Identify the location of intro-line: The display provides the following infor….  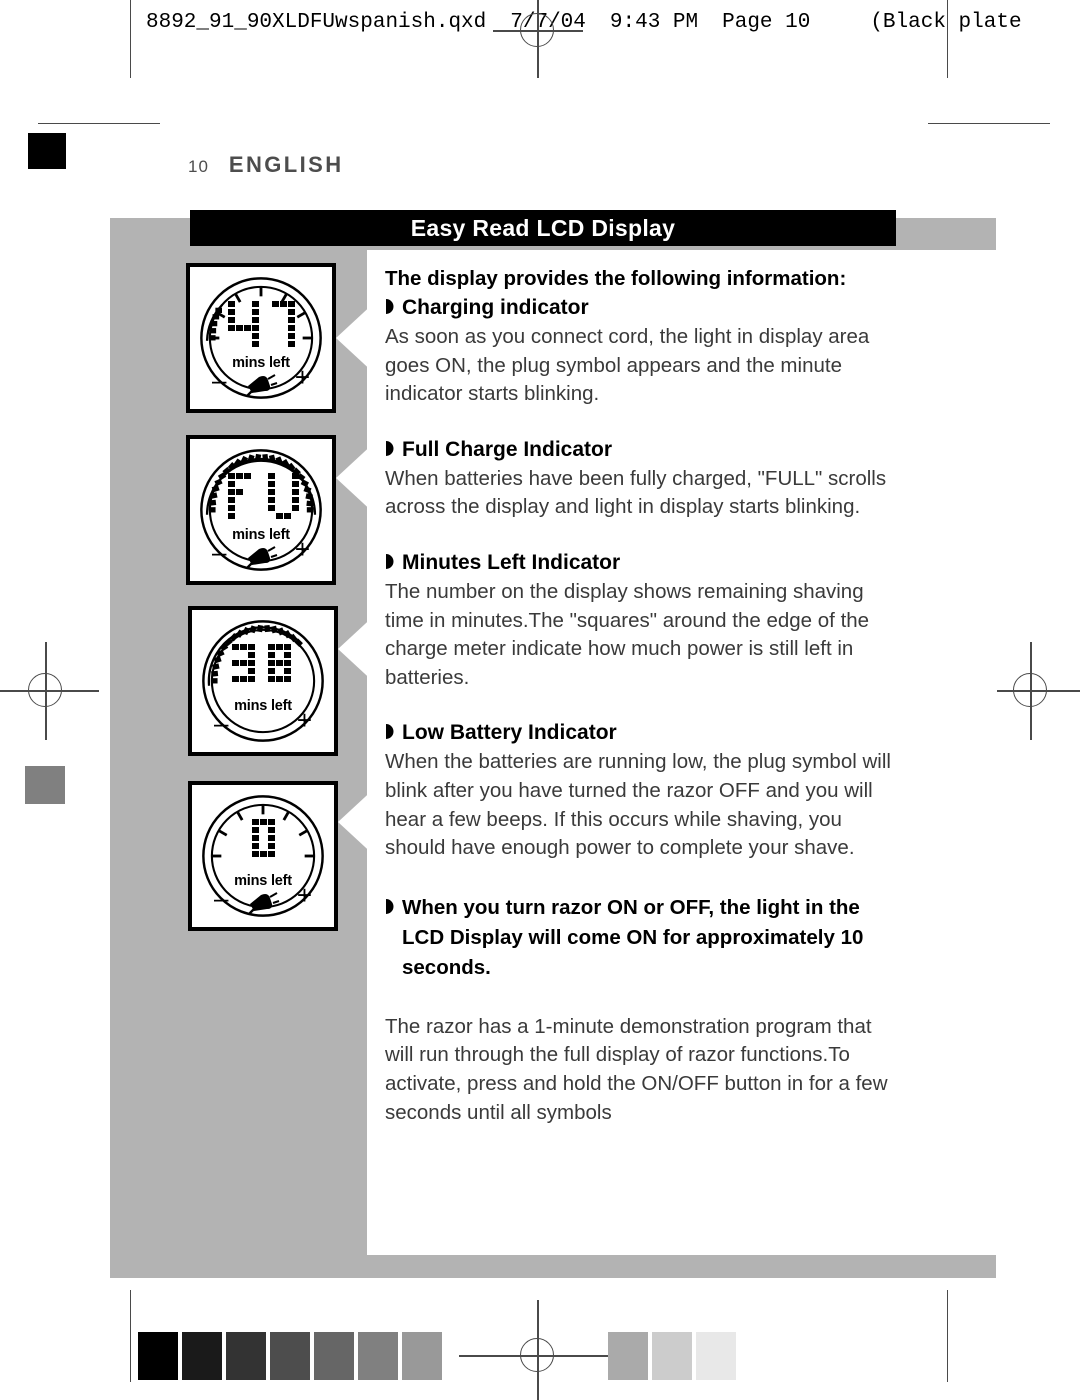
(616, 278).